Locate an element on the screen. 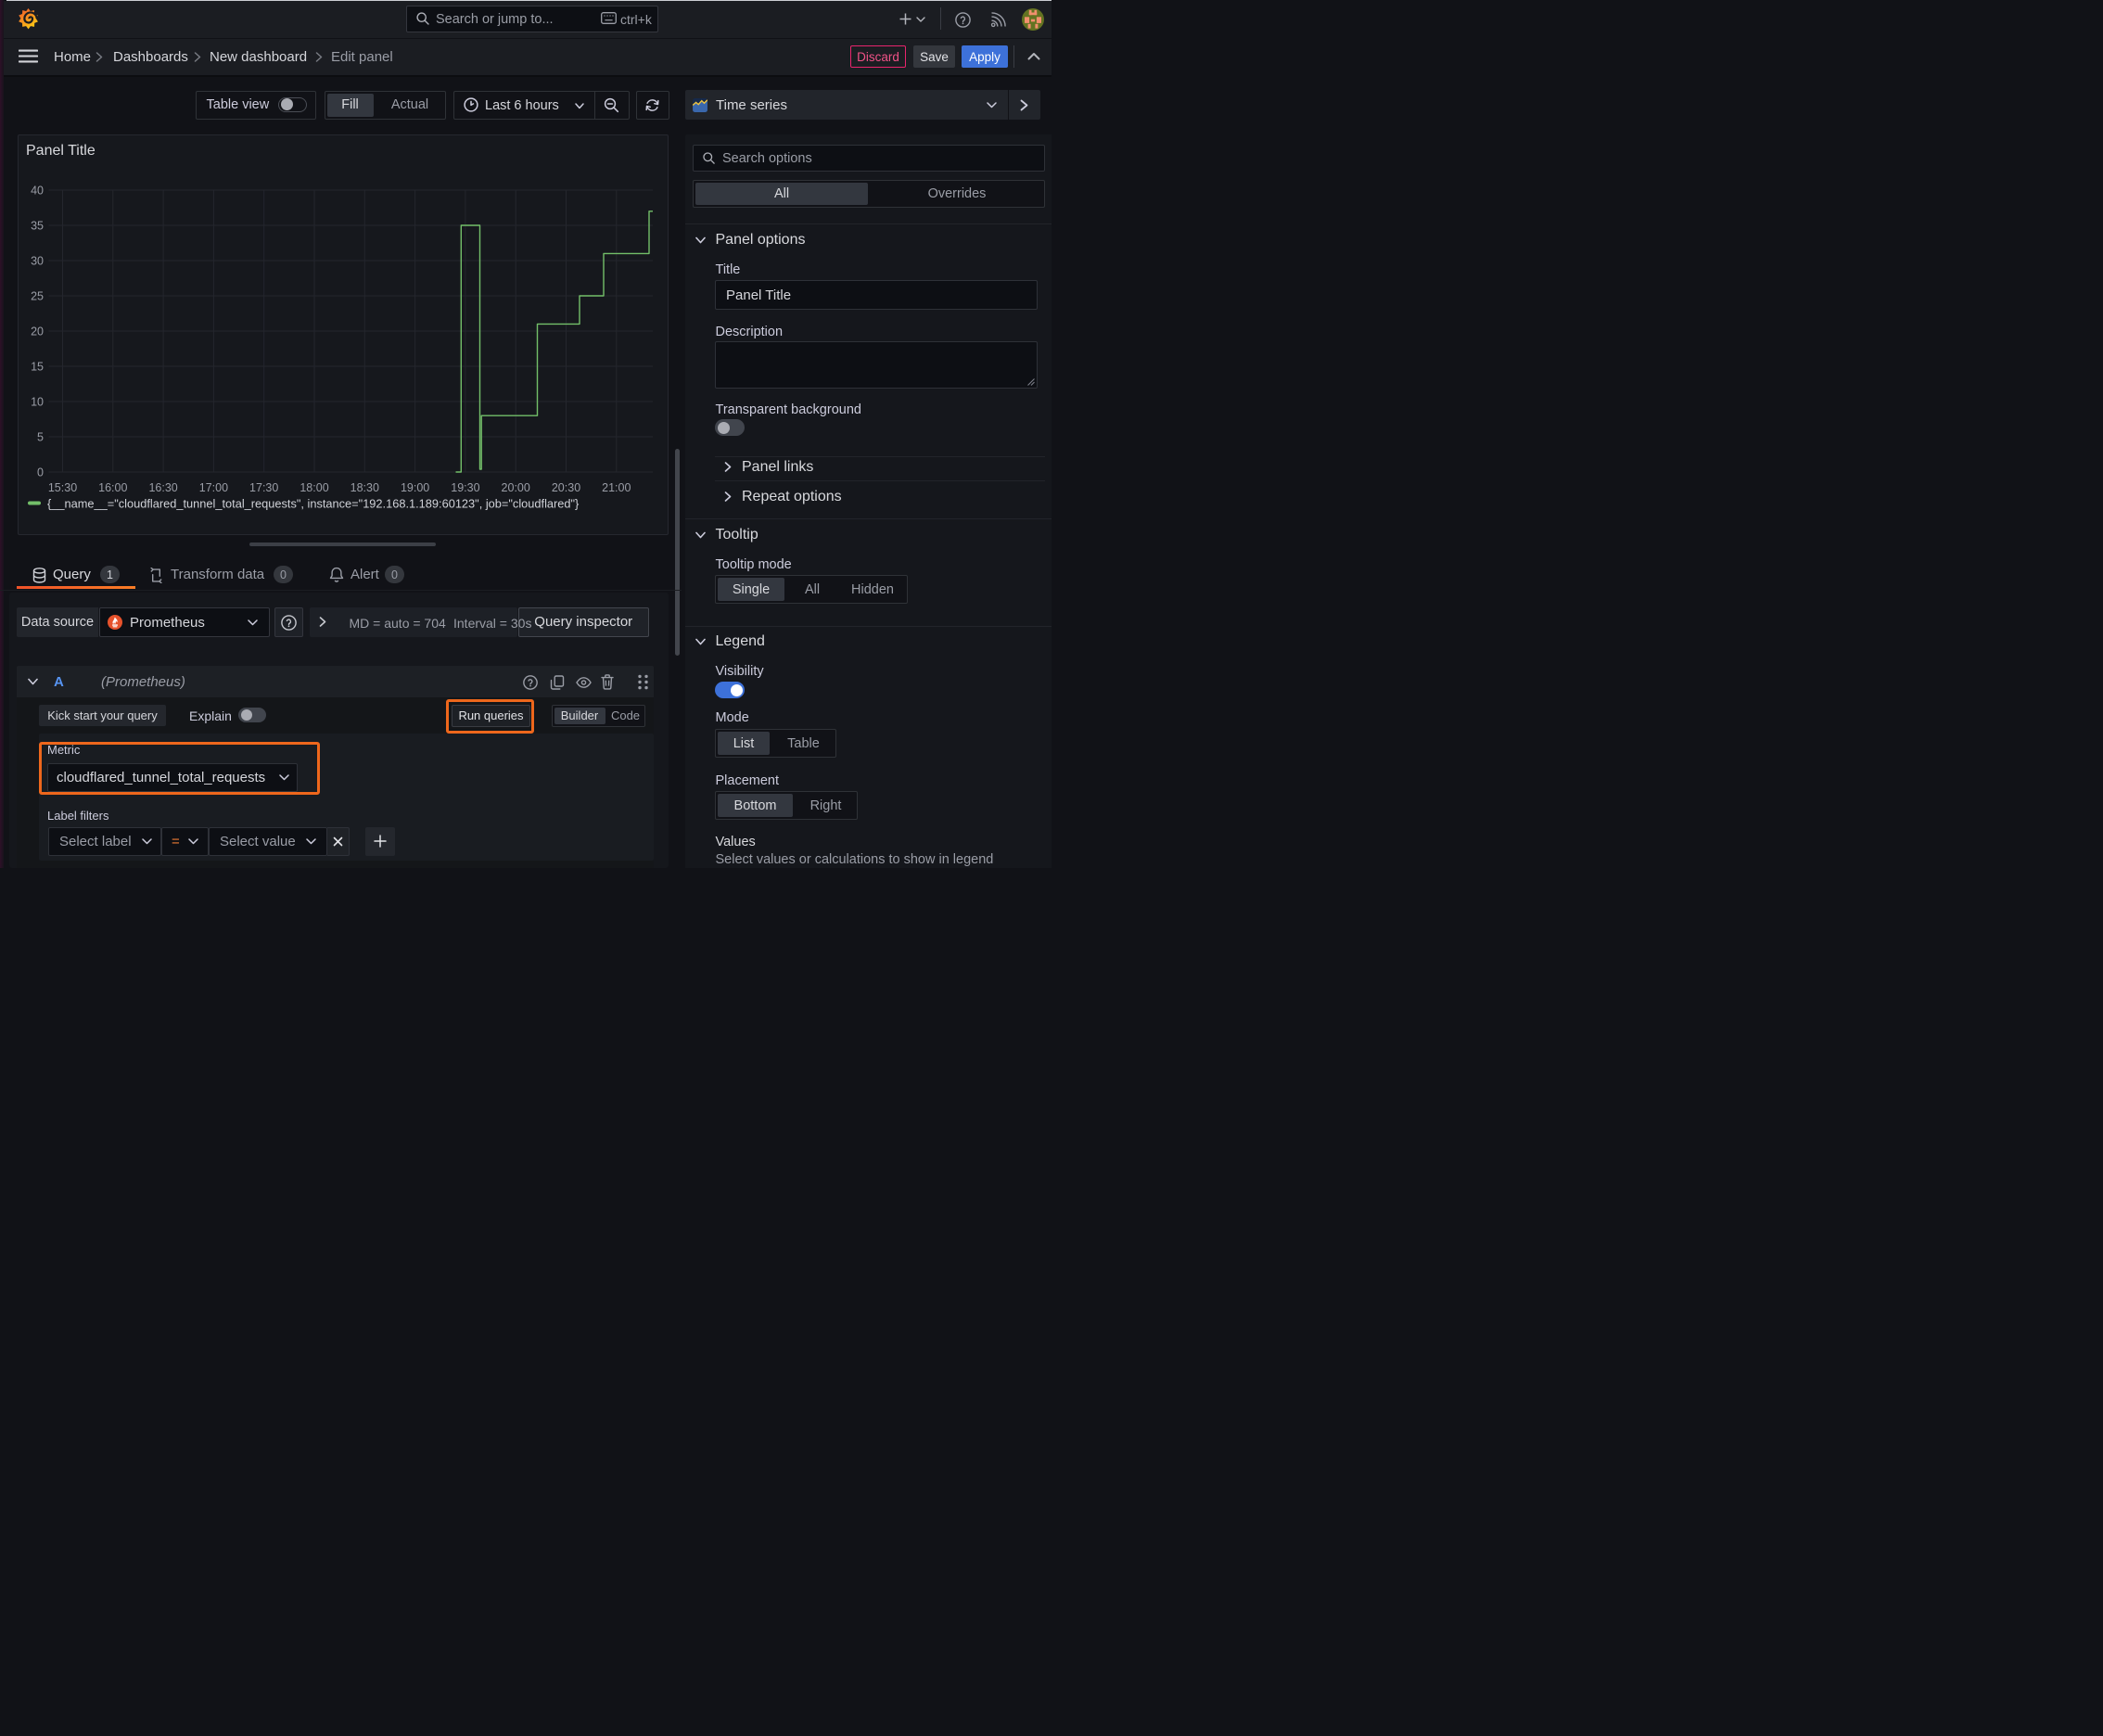 The height and width of the screenshot is (1736, 2103). svg-text: 40 is located at coordinates (37, 191).